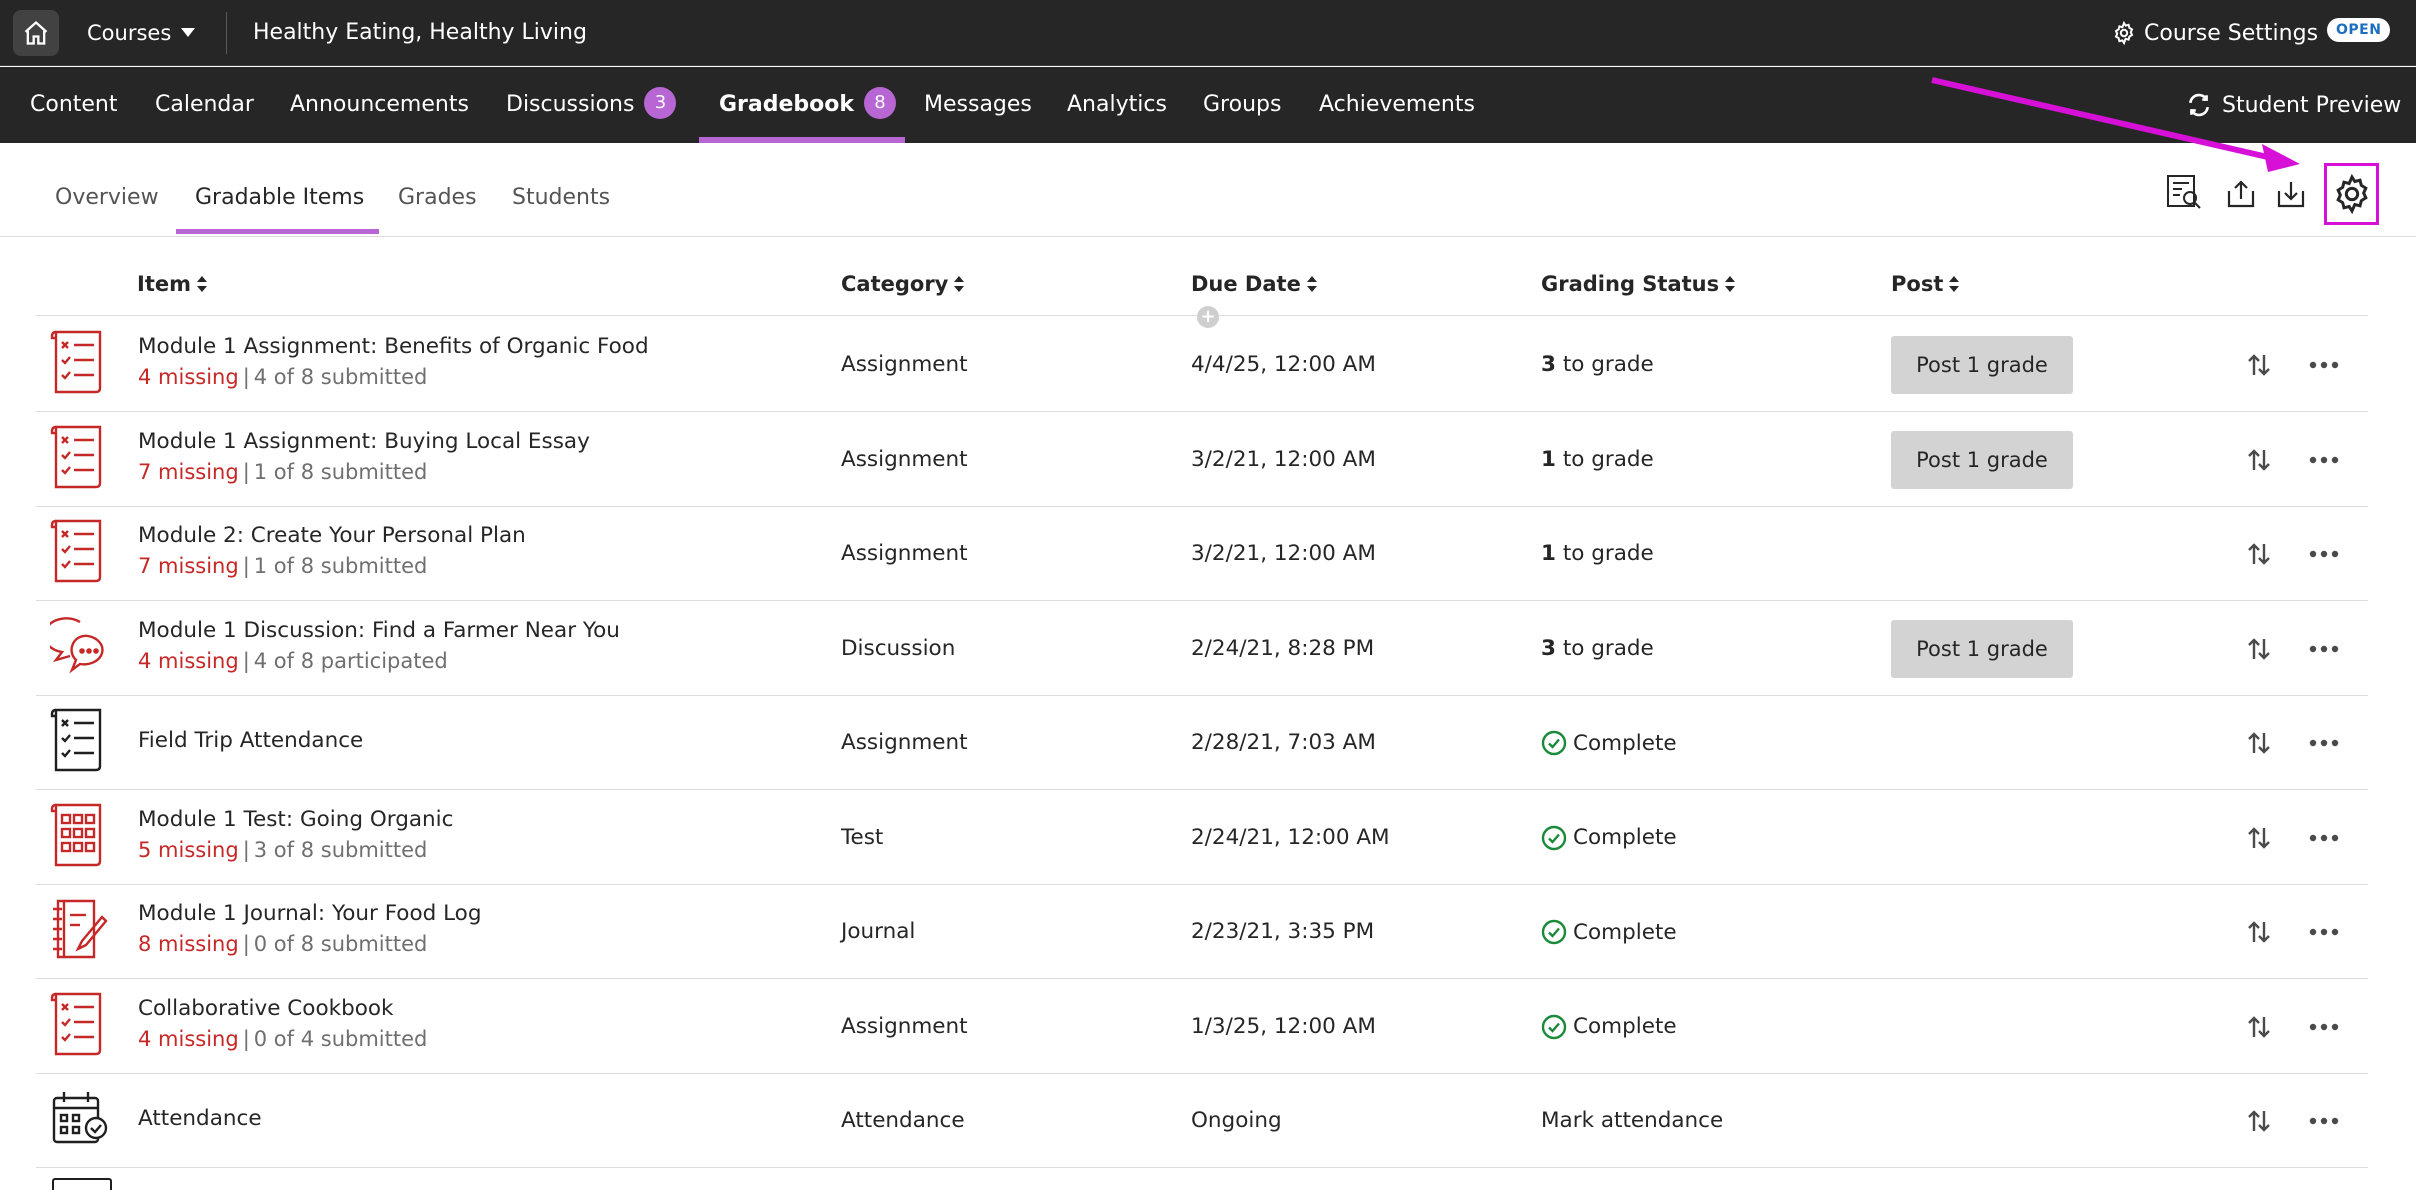  I want to click on item-due-date: 2/23/21, 3:35 PM, so click(1283, 931).